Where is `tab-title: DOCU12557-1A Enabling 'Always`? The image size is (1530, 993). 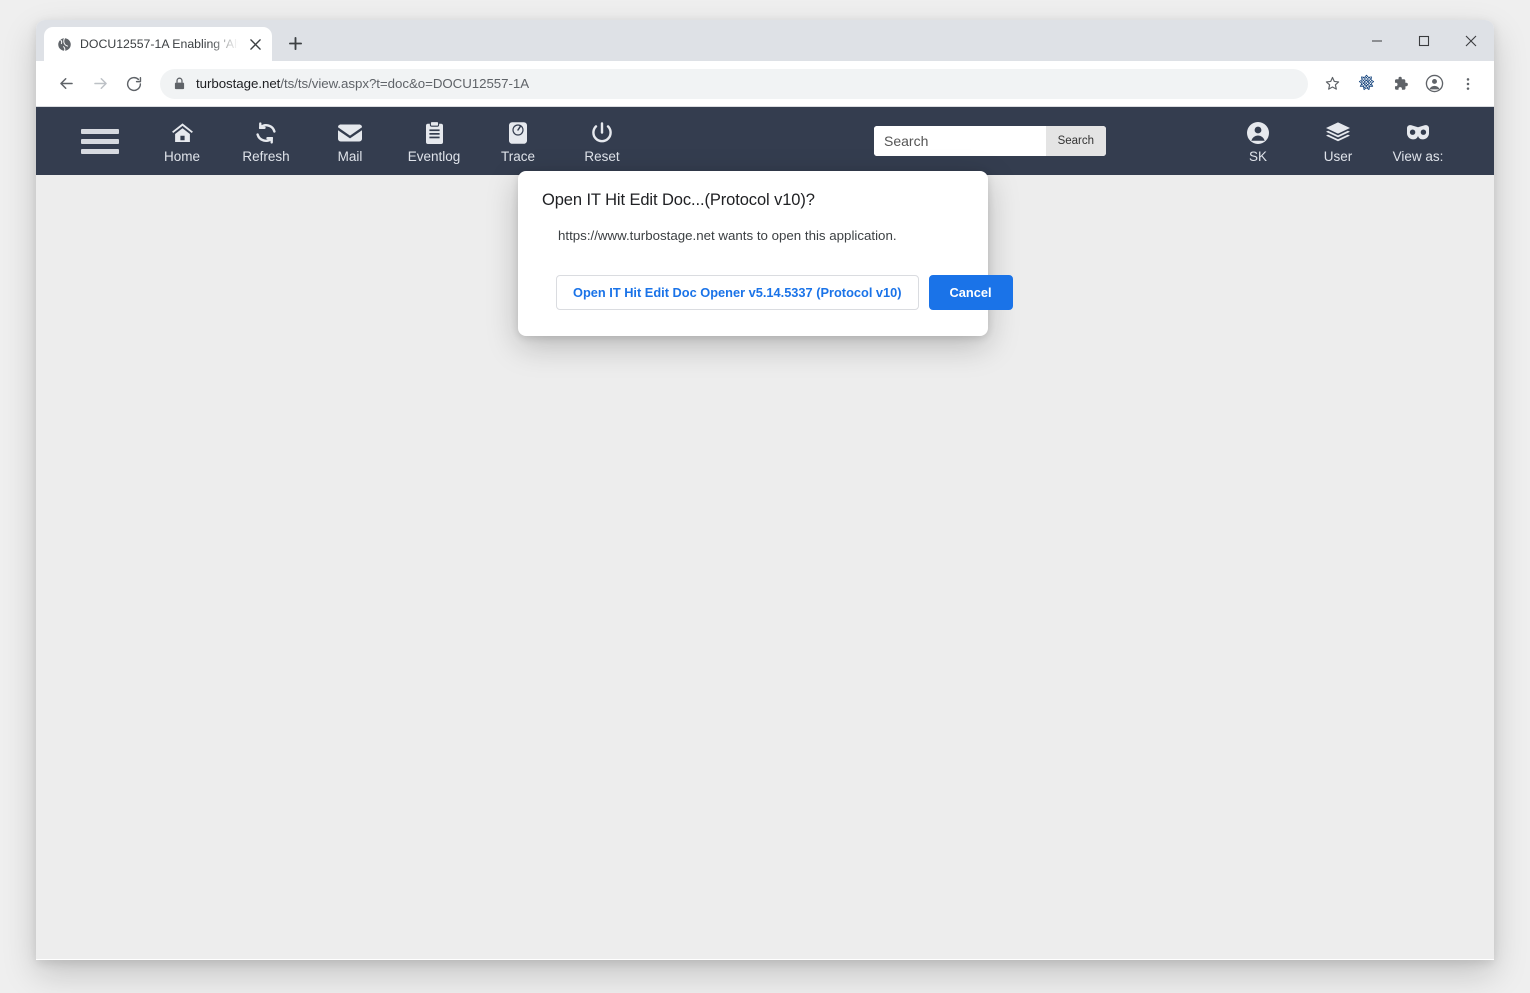
tab-title: DOCU12557-1A Enabling 'Always is located at coordinates (159, 44).